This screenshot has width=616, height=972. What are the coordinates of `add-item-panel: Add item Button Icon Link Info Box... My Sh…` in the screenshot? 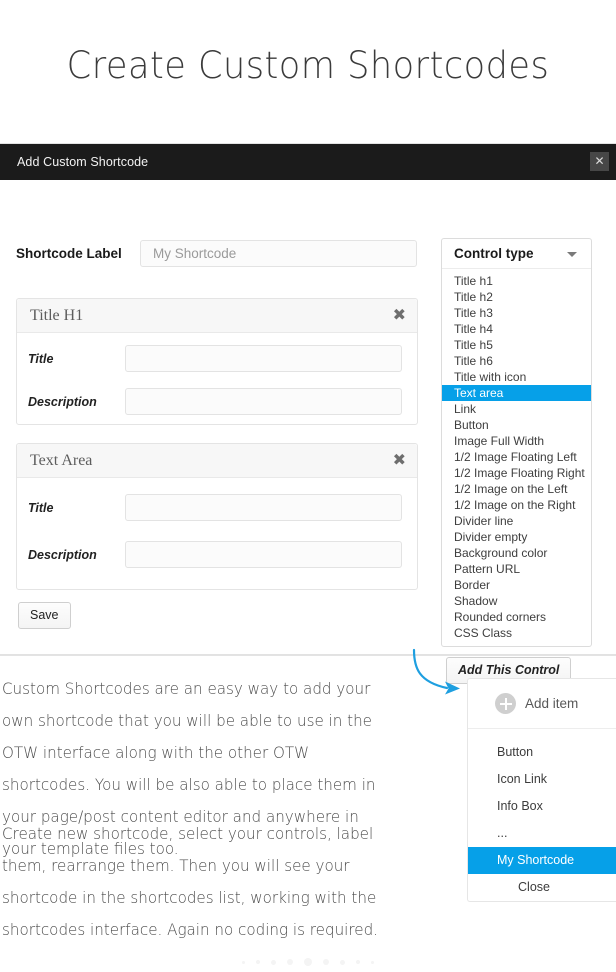 It's located at (541, 790).